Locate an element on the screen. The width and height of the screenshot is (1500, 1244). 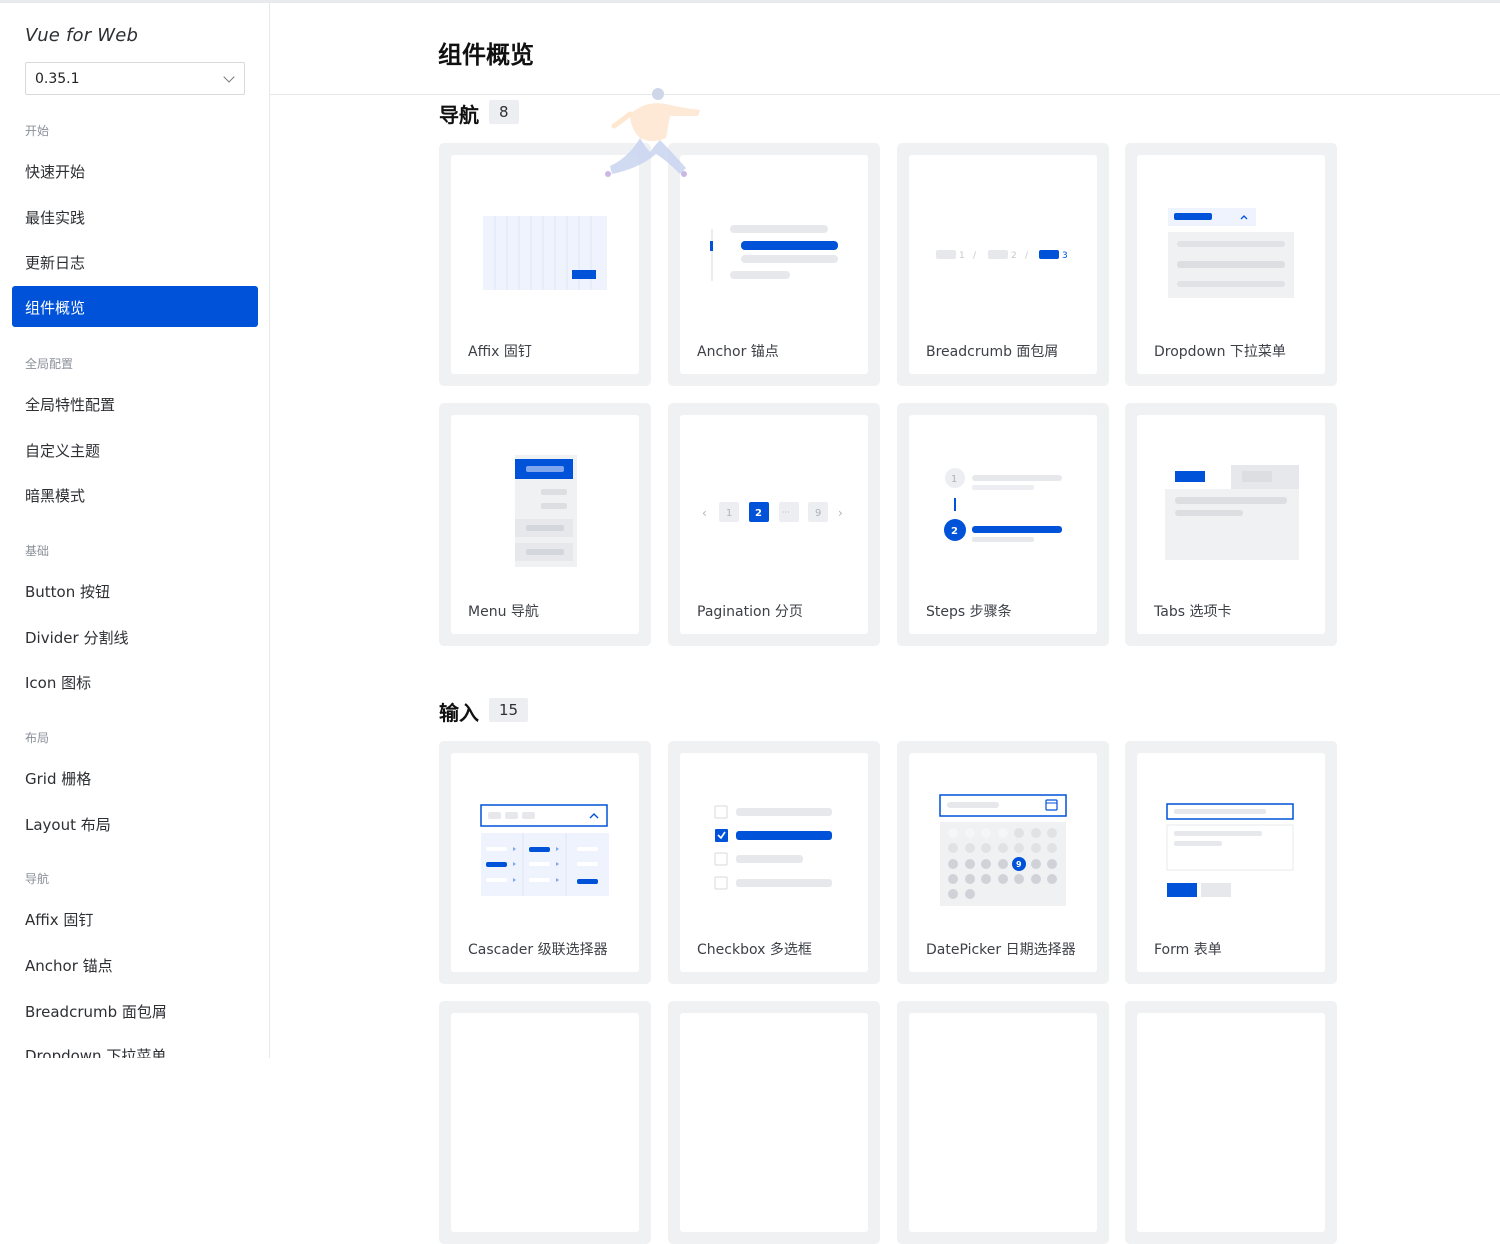
pagination-prev: ‹ is located at coordinates (704, 513).